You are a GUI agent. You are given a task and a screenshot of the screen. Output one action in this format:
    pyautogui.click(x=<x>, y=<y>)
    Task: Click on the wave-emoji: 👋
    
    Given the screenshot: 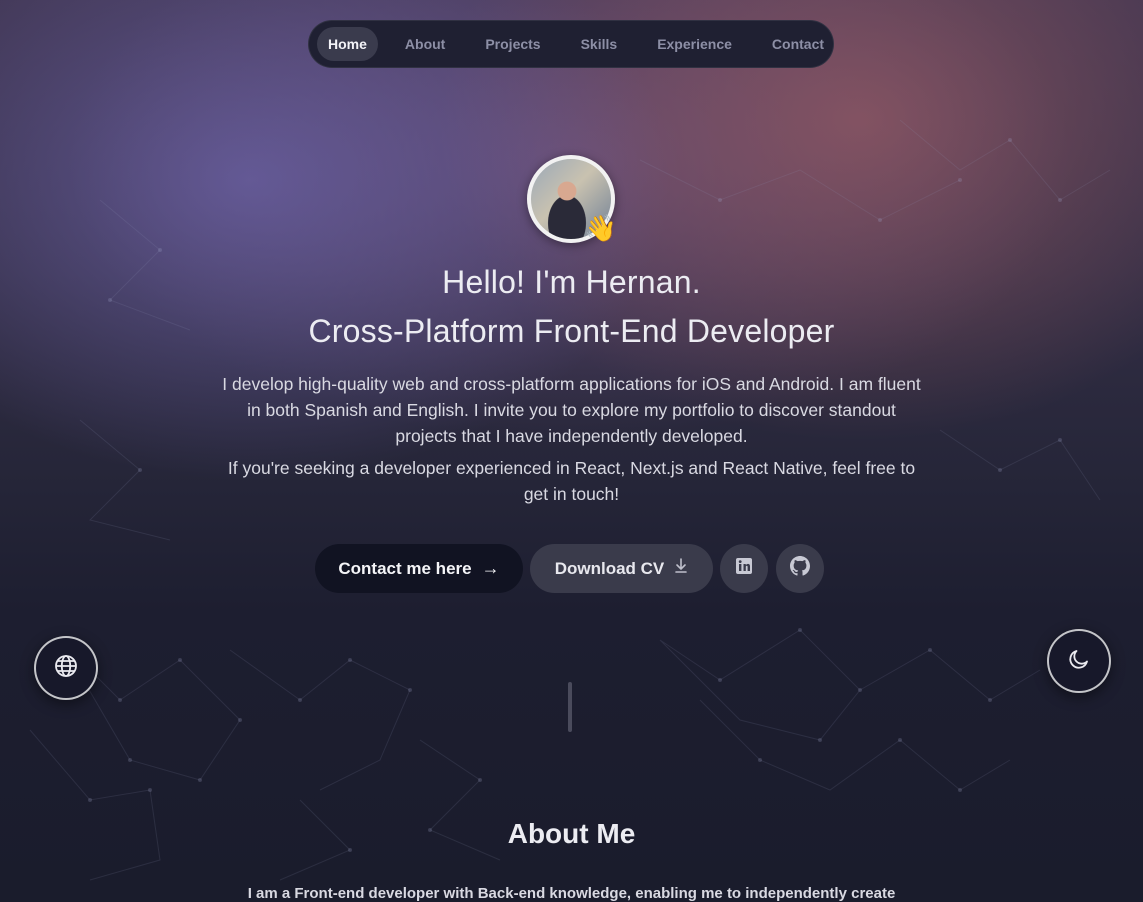 What is the action you would take?
    pyautogui.click(x=600, y=228)
    